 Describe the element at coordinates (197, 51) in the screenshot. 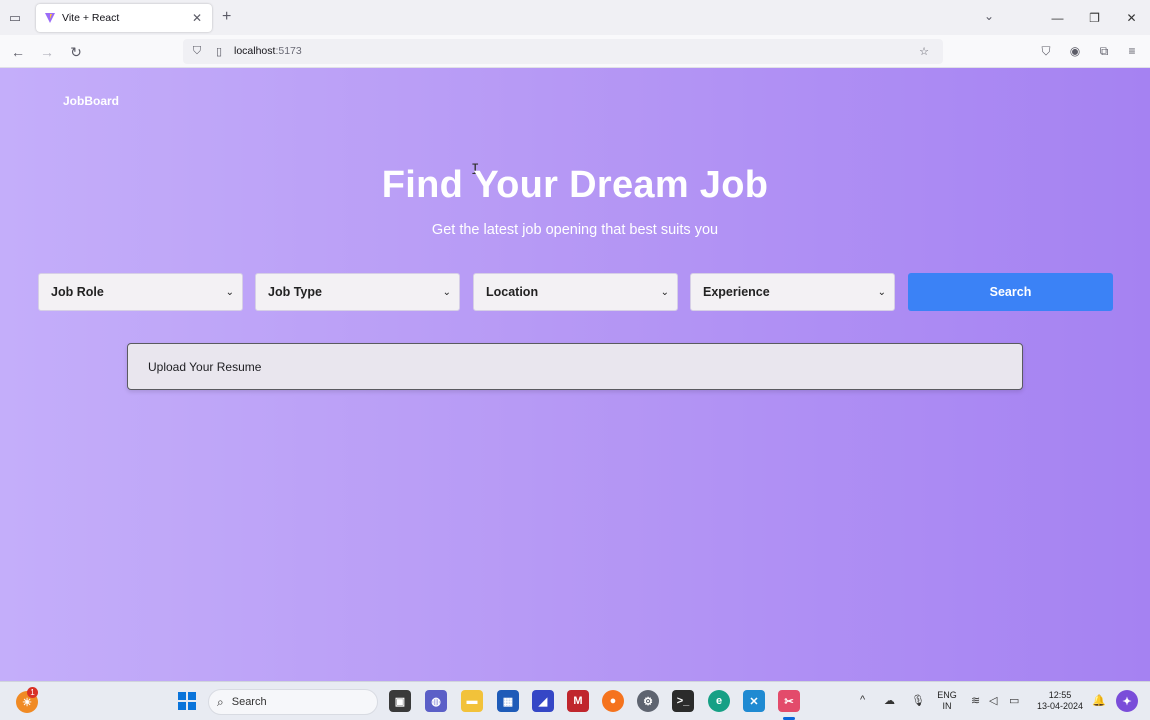

I see `tracking-shield-icon: ⛉` at that location.